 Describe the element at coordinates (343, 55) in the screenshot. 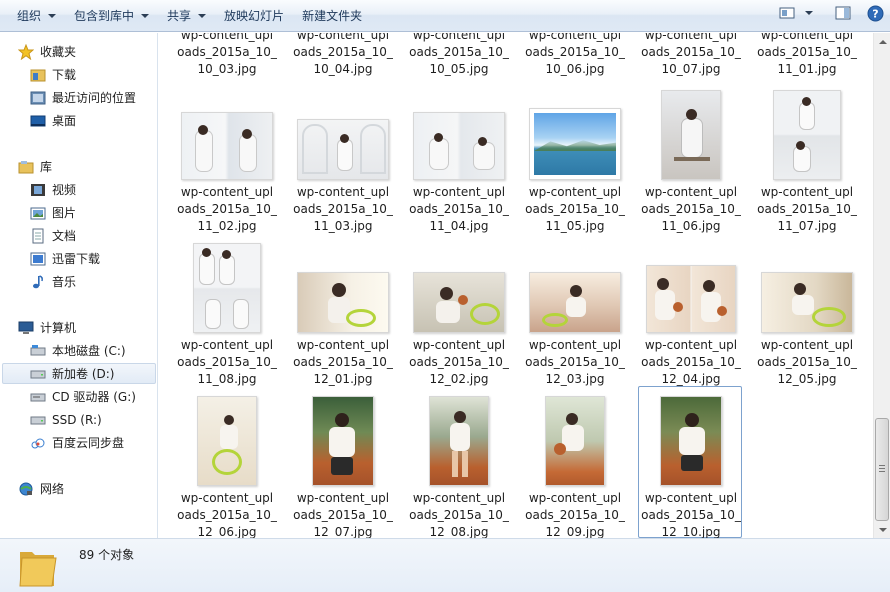

I see `file-item: wp-content_upl oads_2015a_10_ 10_04.jpg` at that location.